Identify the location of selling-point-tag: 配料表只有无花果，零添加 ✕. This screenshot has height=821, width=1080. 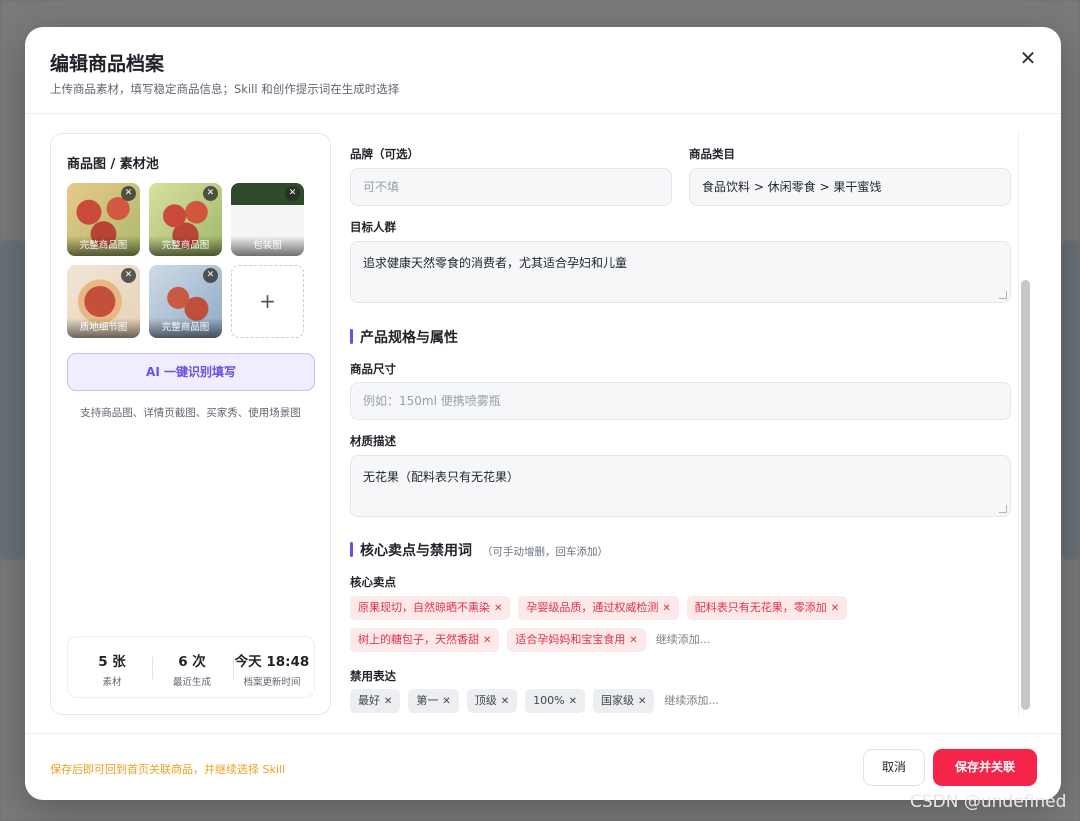
(767, 608).